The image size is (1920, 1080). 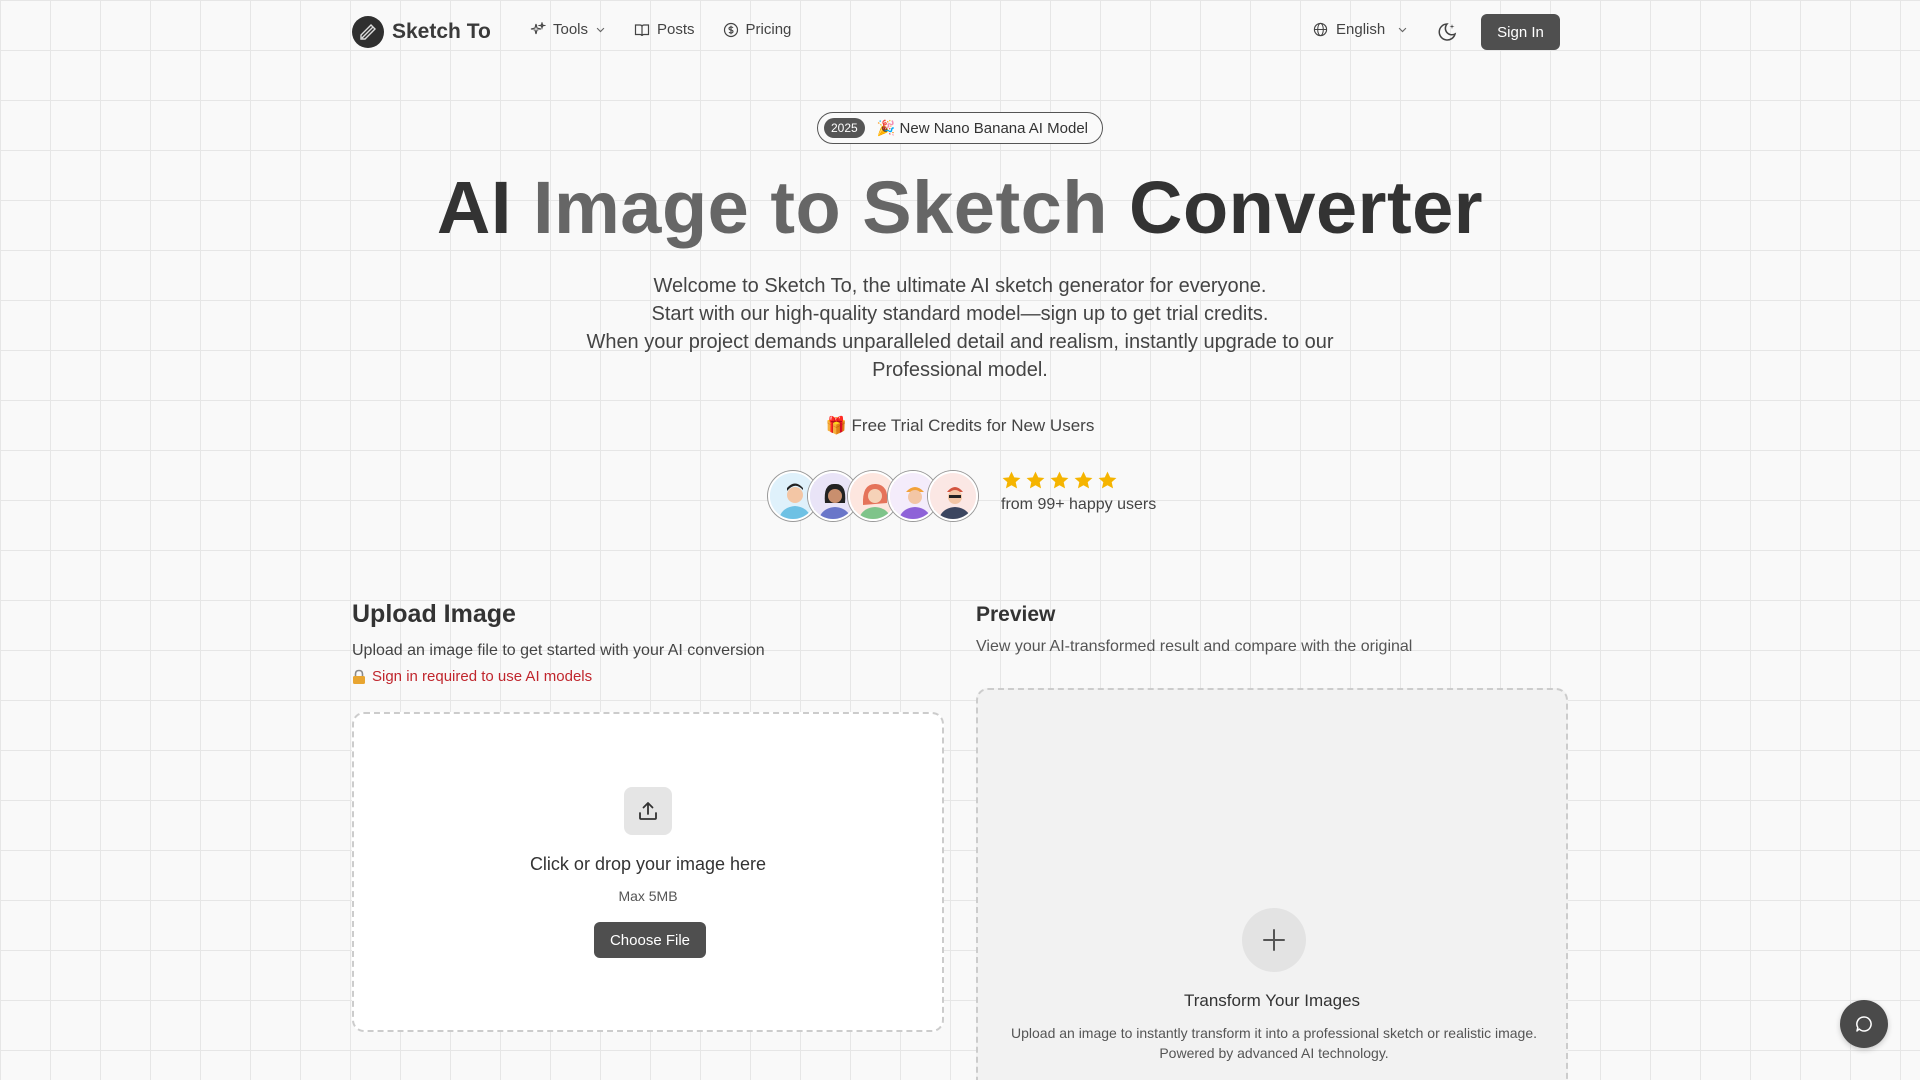 What do you see at coordinates (1016, 614) in the screenshot?
I see `preview-section-title: Preview` at bounding box center [1016, 614].